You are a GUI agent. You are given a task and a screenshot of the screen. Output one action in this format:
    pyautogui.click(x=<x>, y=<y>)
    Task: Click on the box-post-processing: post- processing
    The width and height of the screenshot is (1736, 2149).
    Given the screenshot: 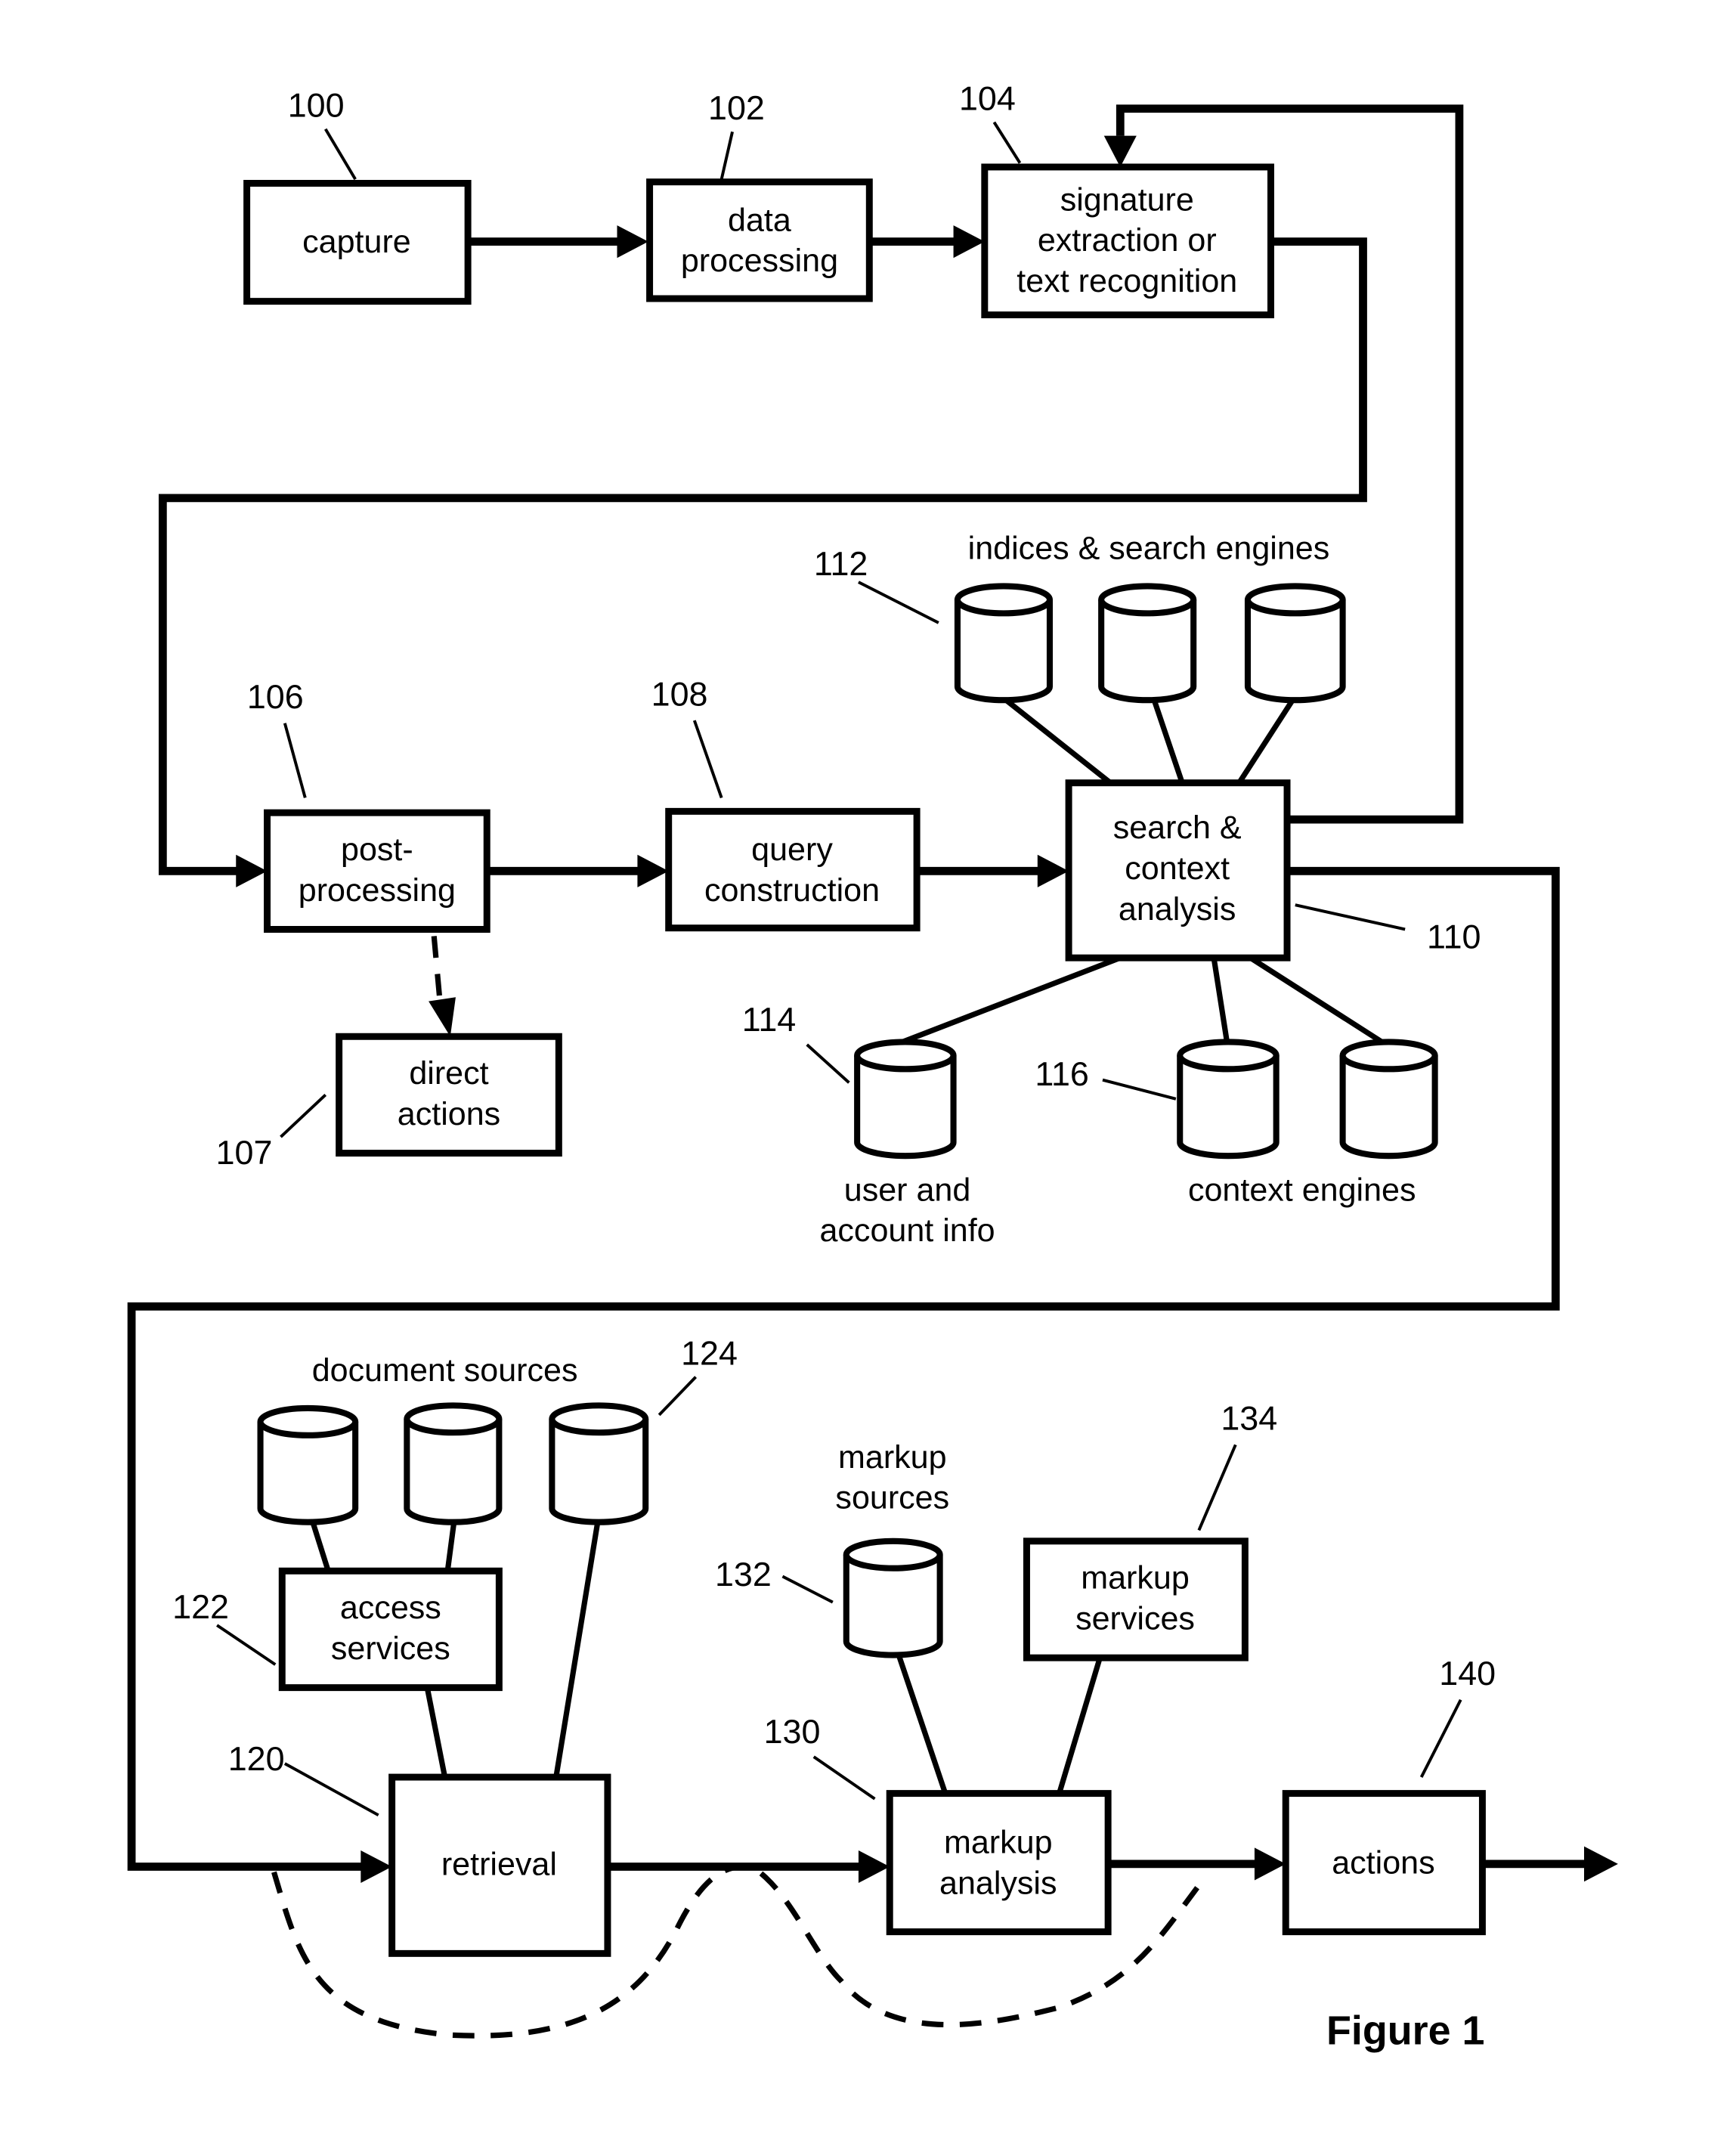 What is the action you would take?
    pyautogui.click(x=377, y=871)
    